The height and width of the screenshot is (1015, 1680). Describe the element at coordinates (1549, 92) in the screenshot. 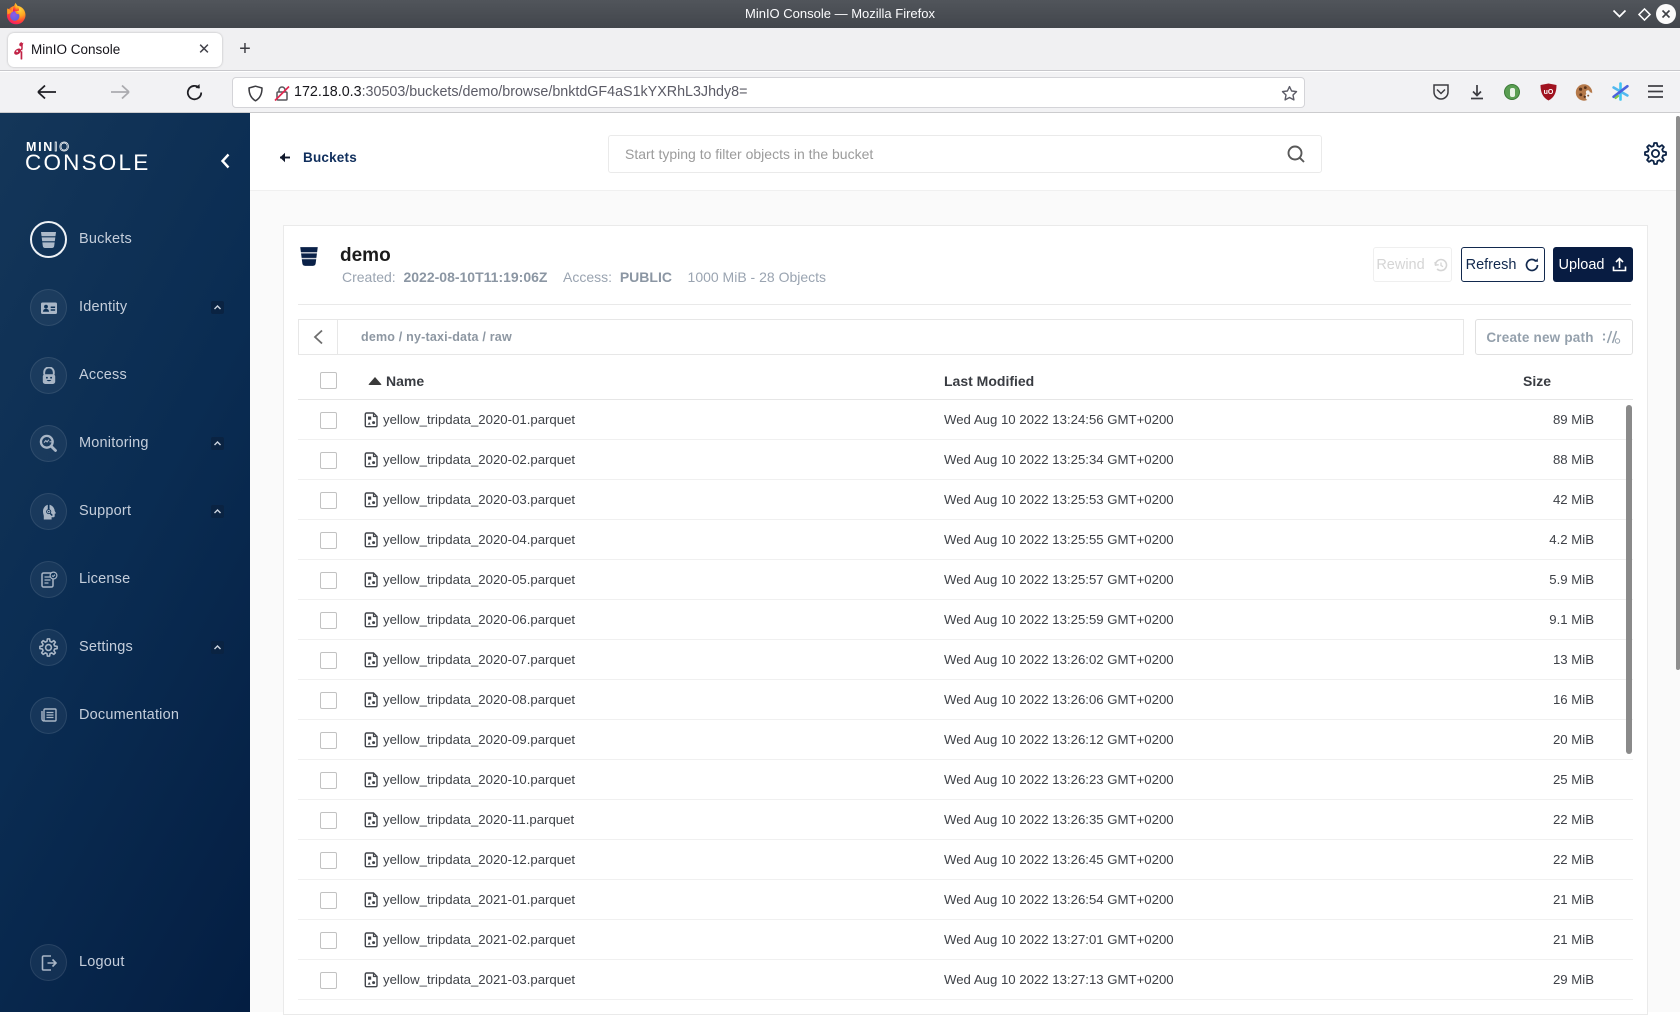

I see `svg-text: uO` at that location.